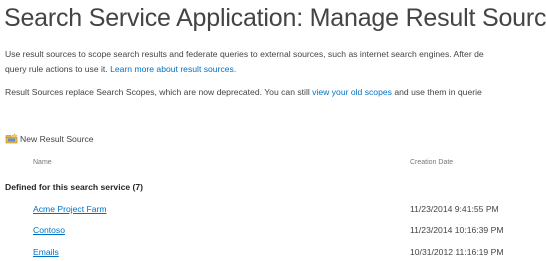  I want to click on intro-line-2: query rule actions to use it., so click(58, 69).